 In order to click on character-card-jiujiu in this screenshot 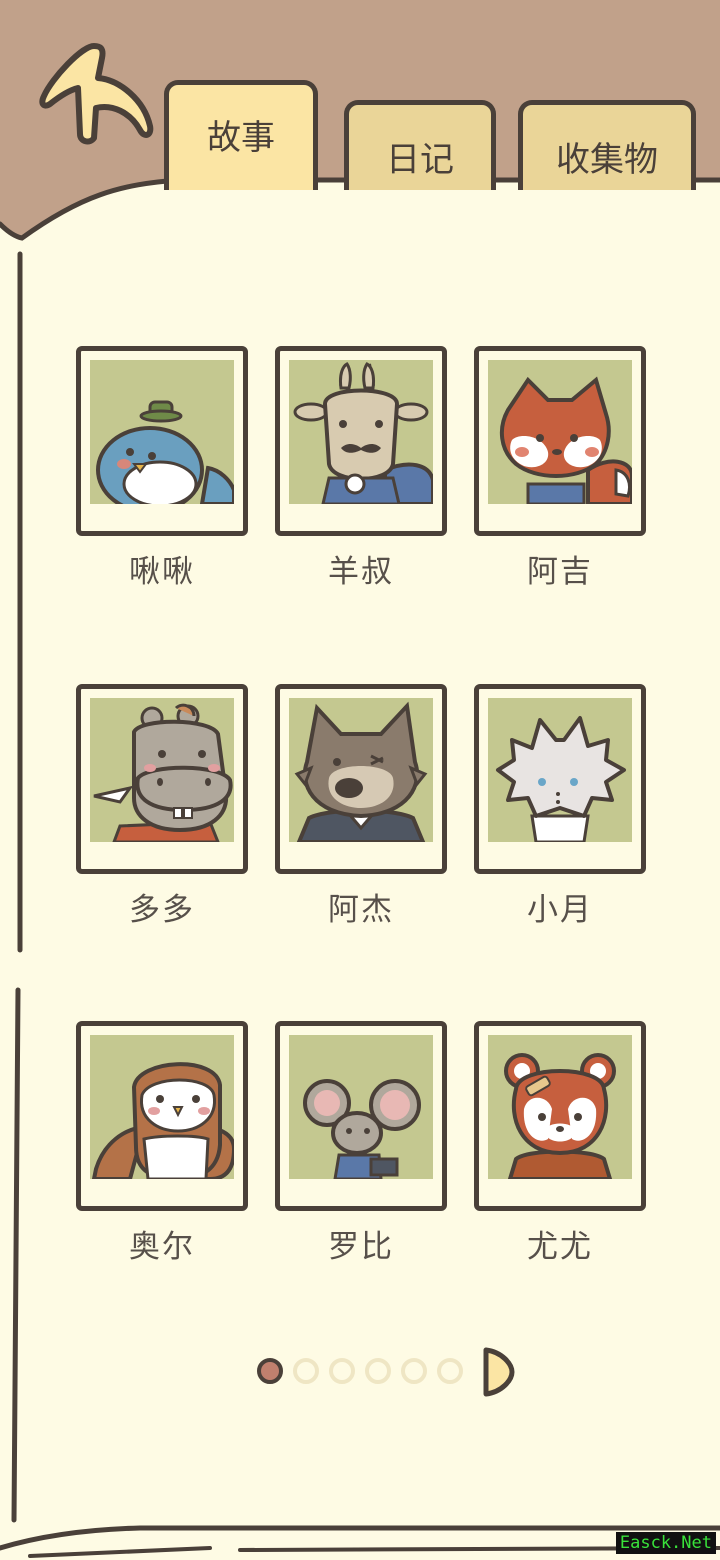, I will do `click(162, 441)`.